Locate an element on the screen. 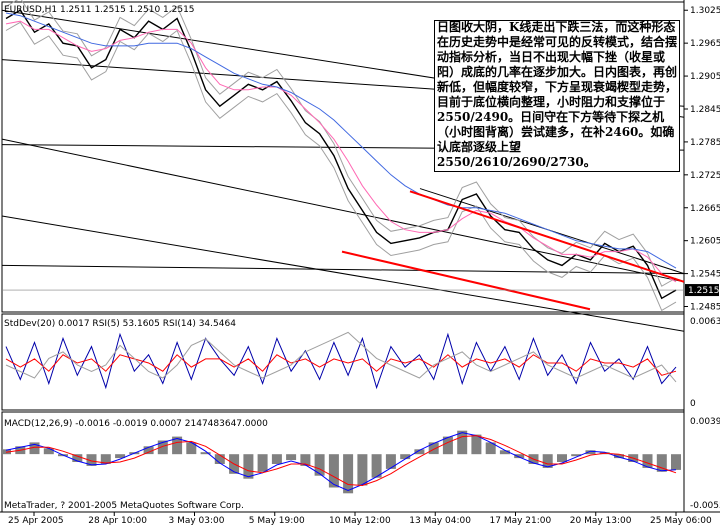  ytick-label: 0.0063 is located at coordinates (705, 322).